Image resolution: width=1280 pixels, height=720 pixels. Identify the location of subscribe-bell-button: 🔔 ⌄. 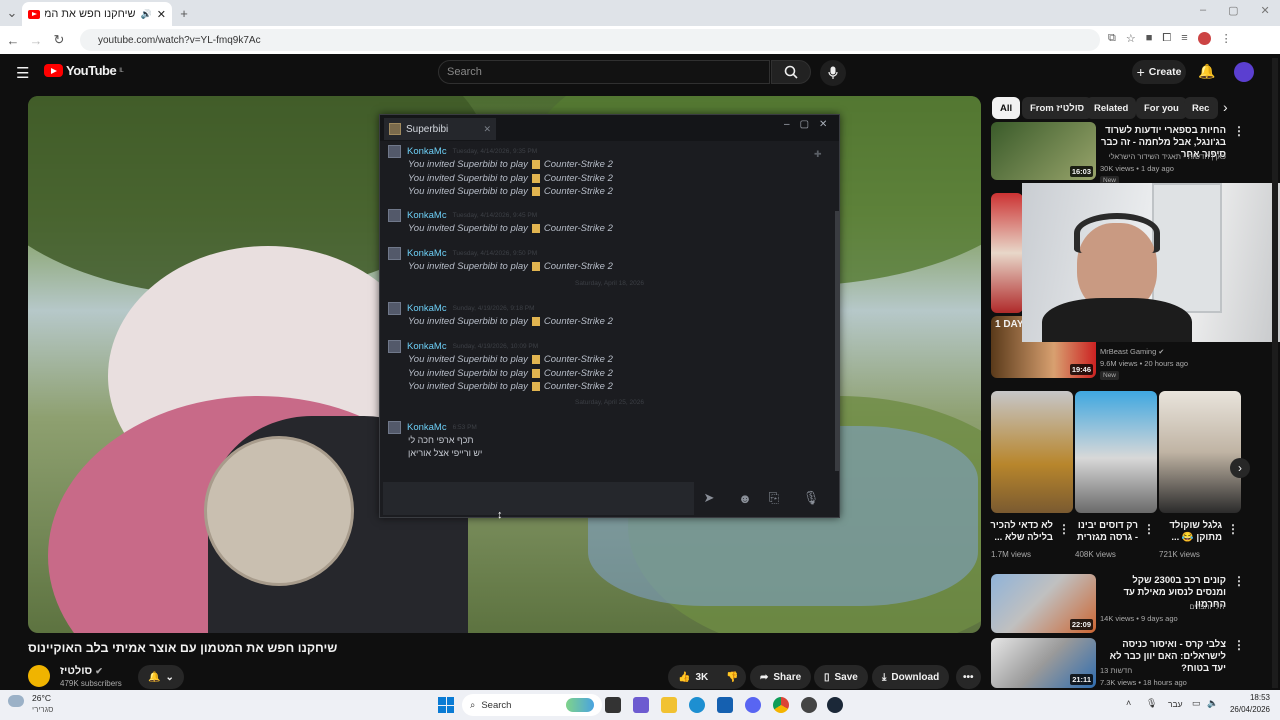
(161, 677).